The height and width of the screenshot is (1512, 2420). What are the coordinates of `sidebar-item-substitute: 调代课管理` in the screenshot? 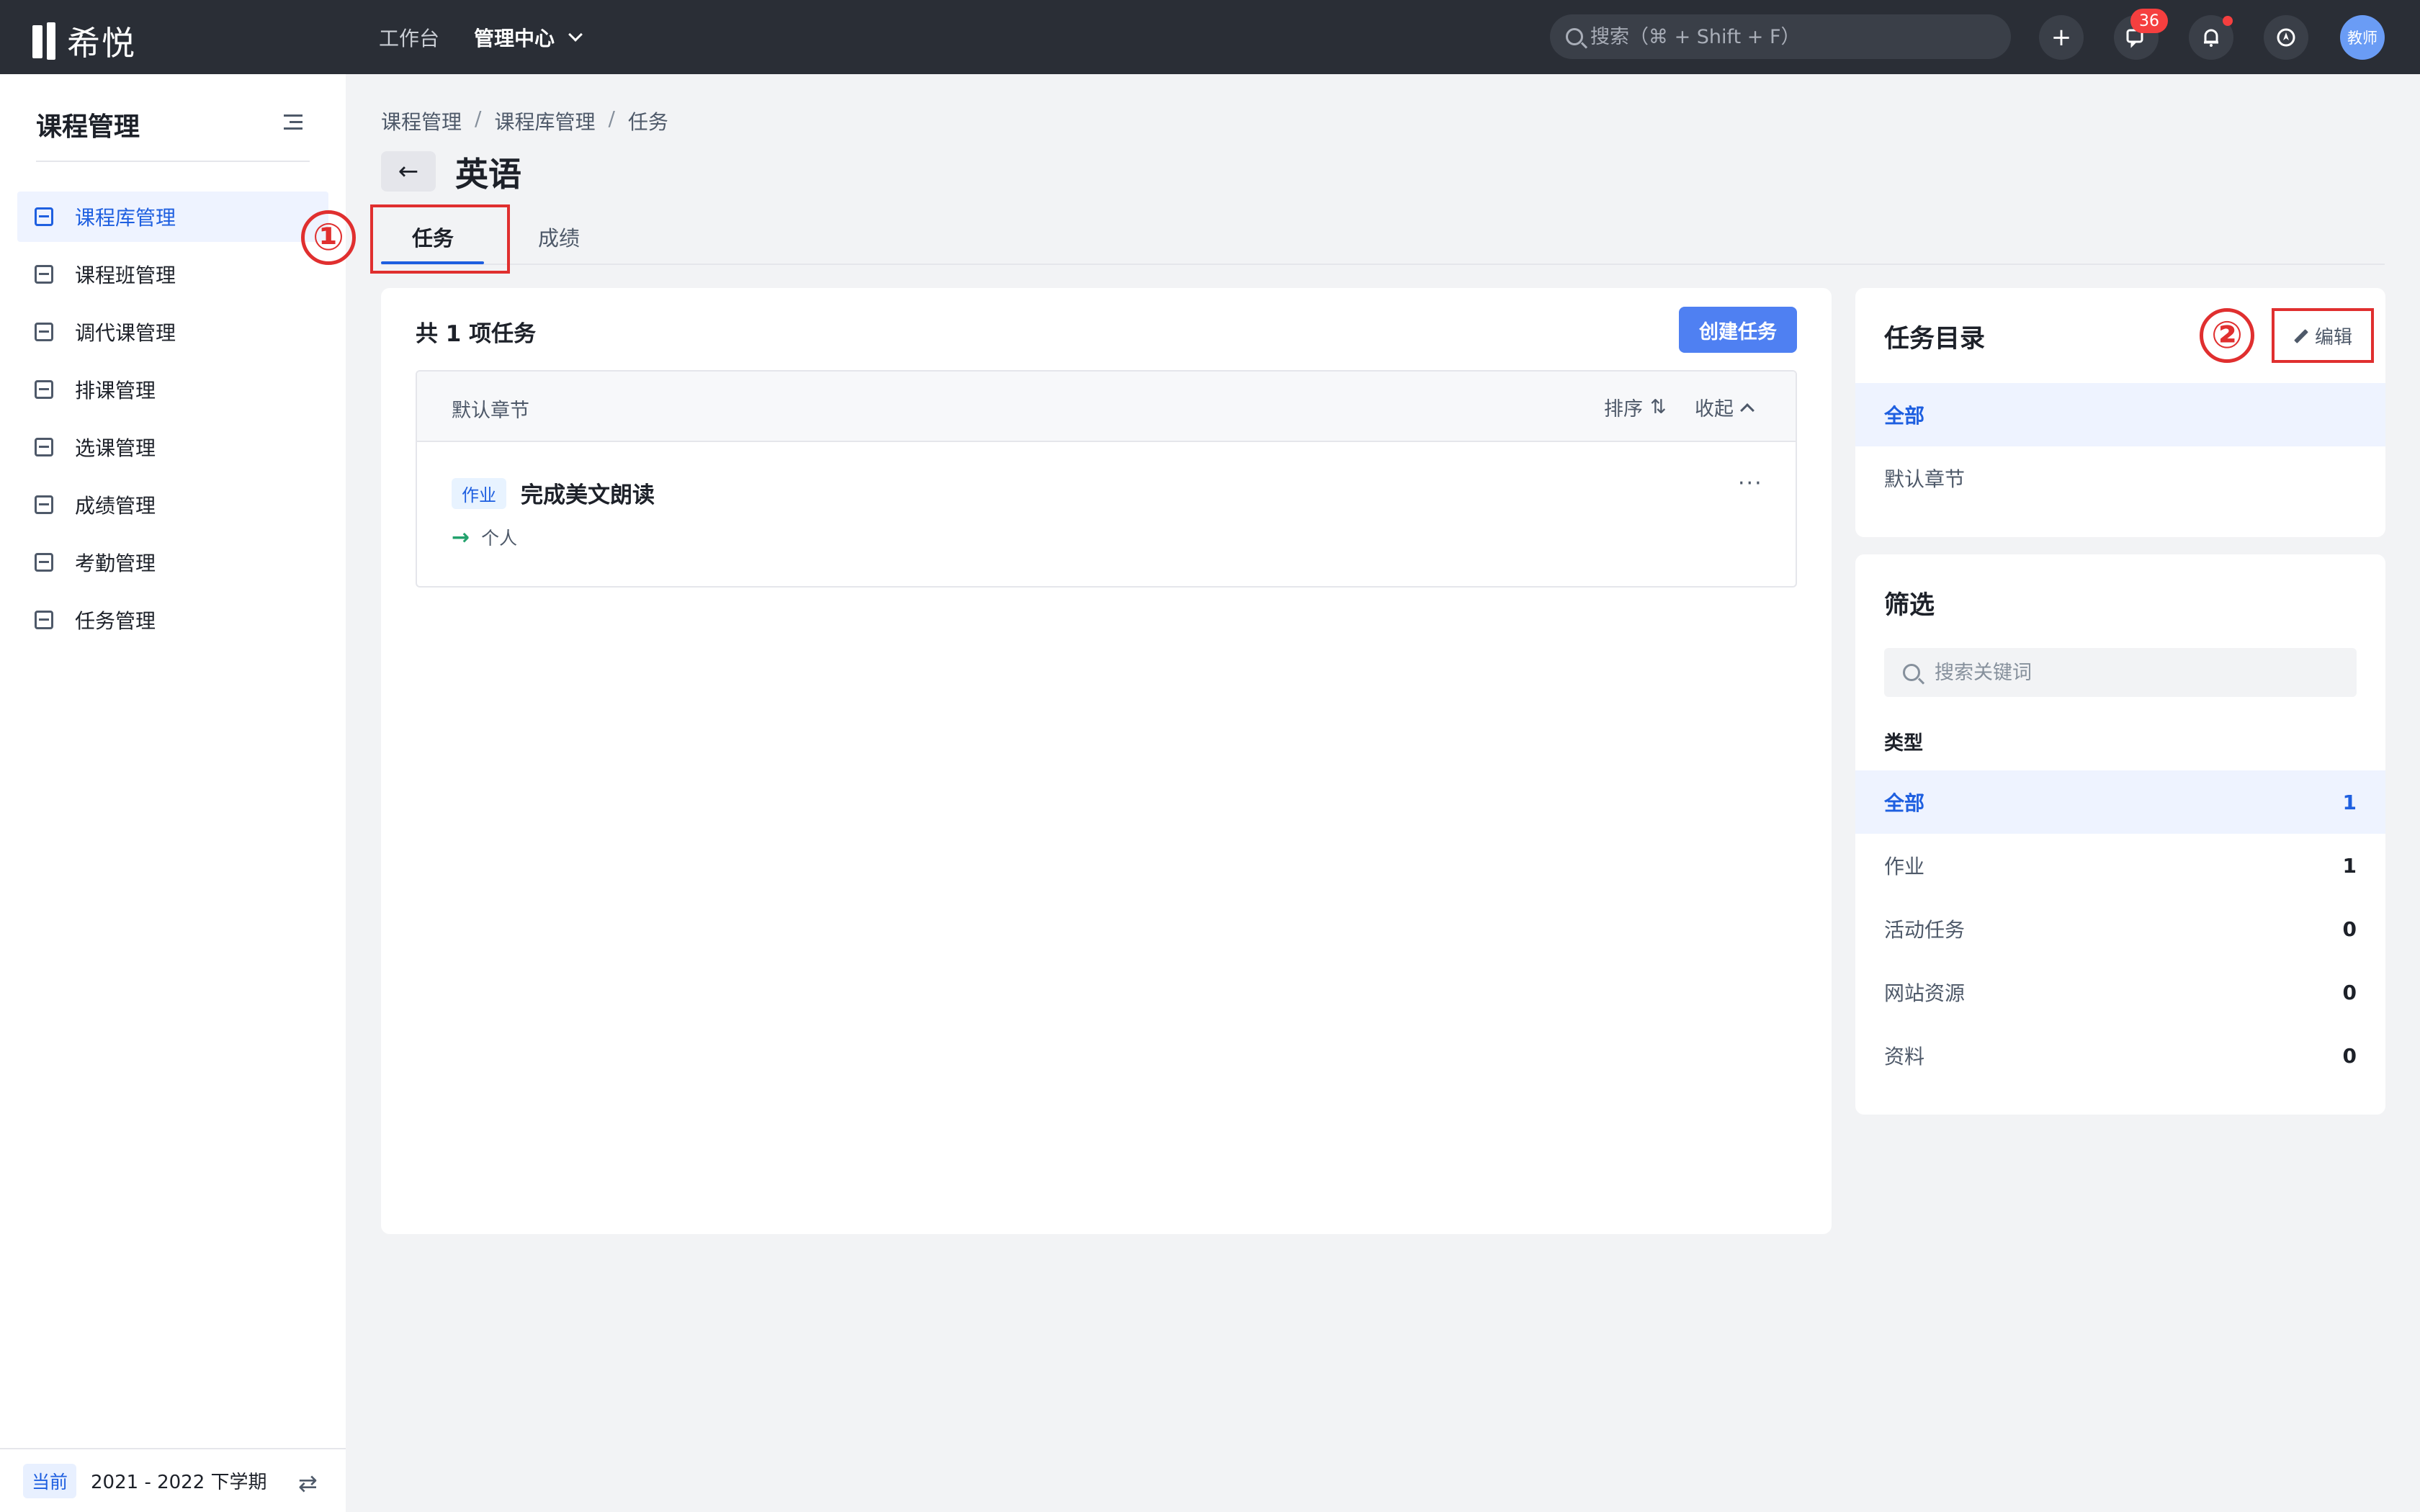 It's located at (172, 332).